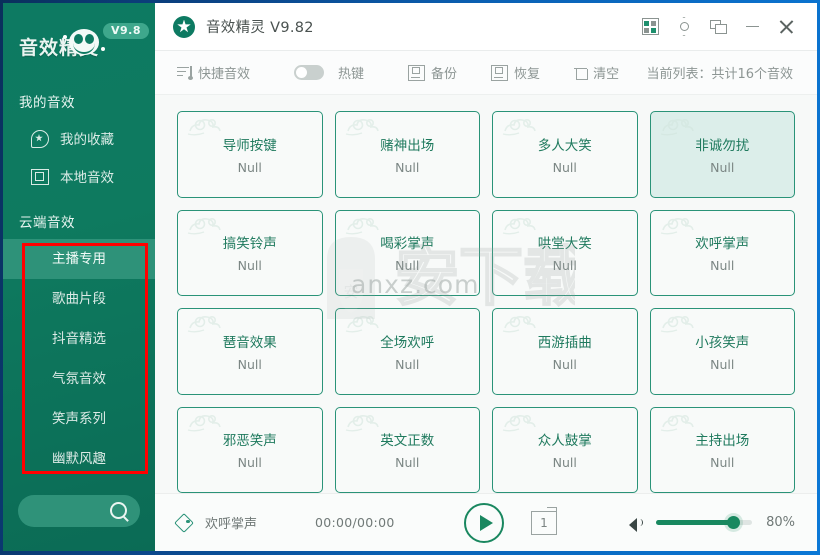  Describe the element at coordinates (407, 342) in the screenshot. I see `sound-card-name: 全场欢呼` at that location.